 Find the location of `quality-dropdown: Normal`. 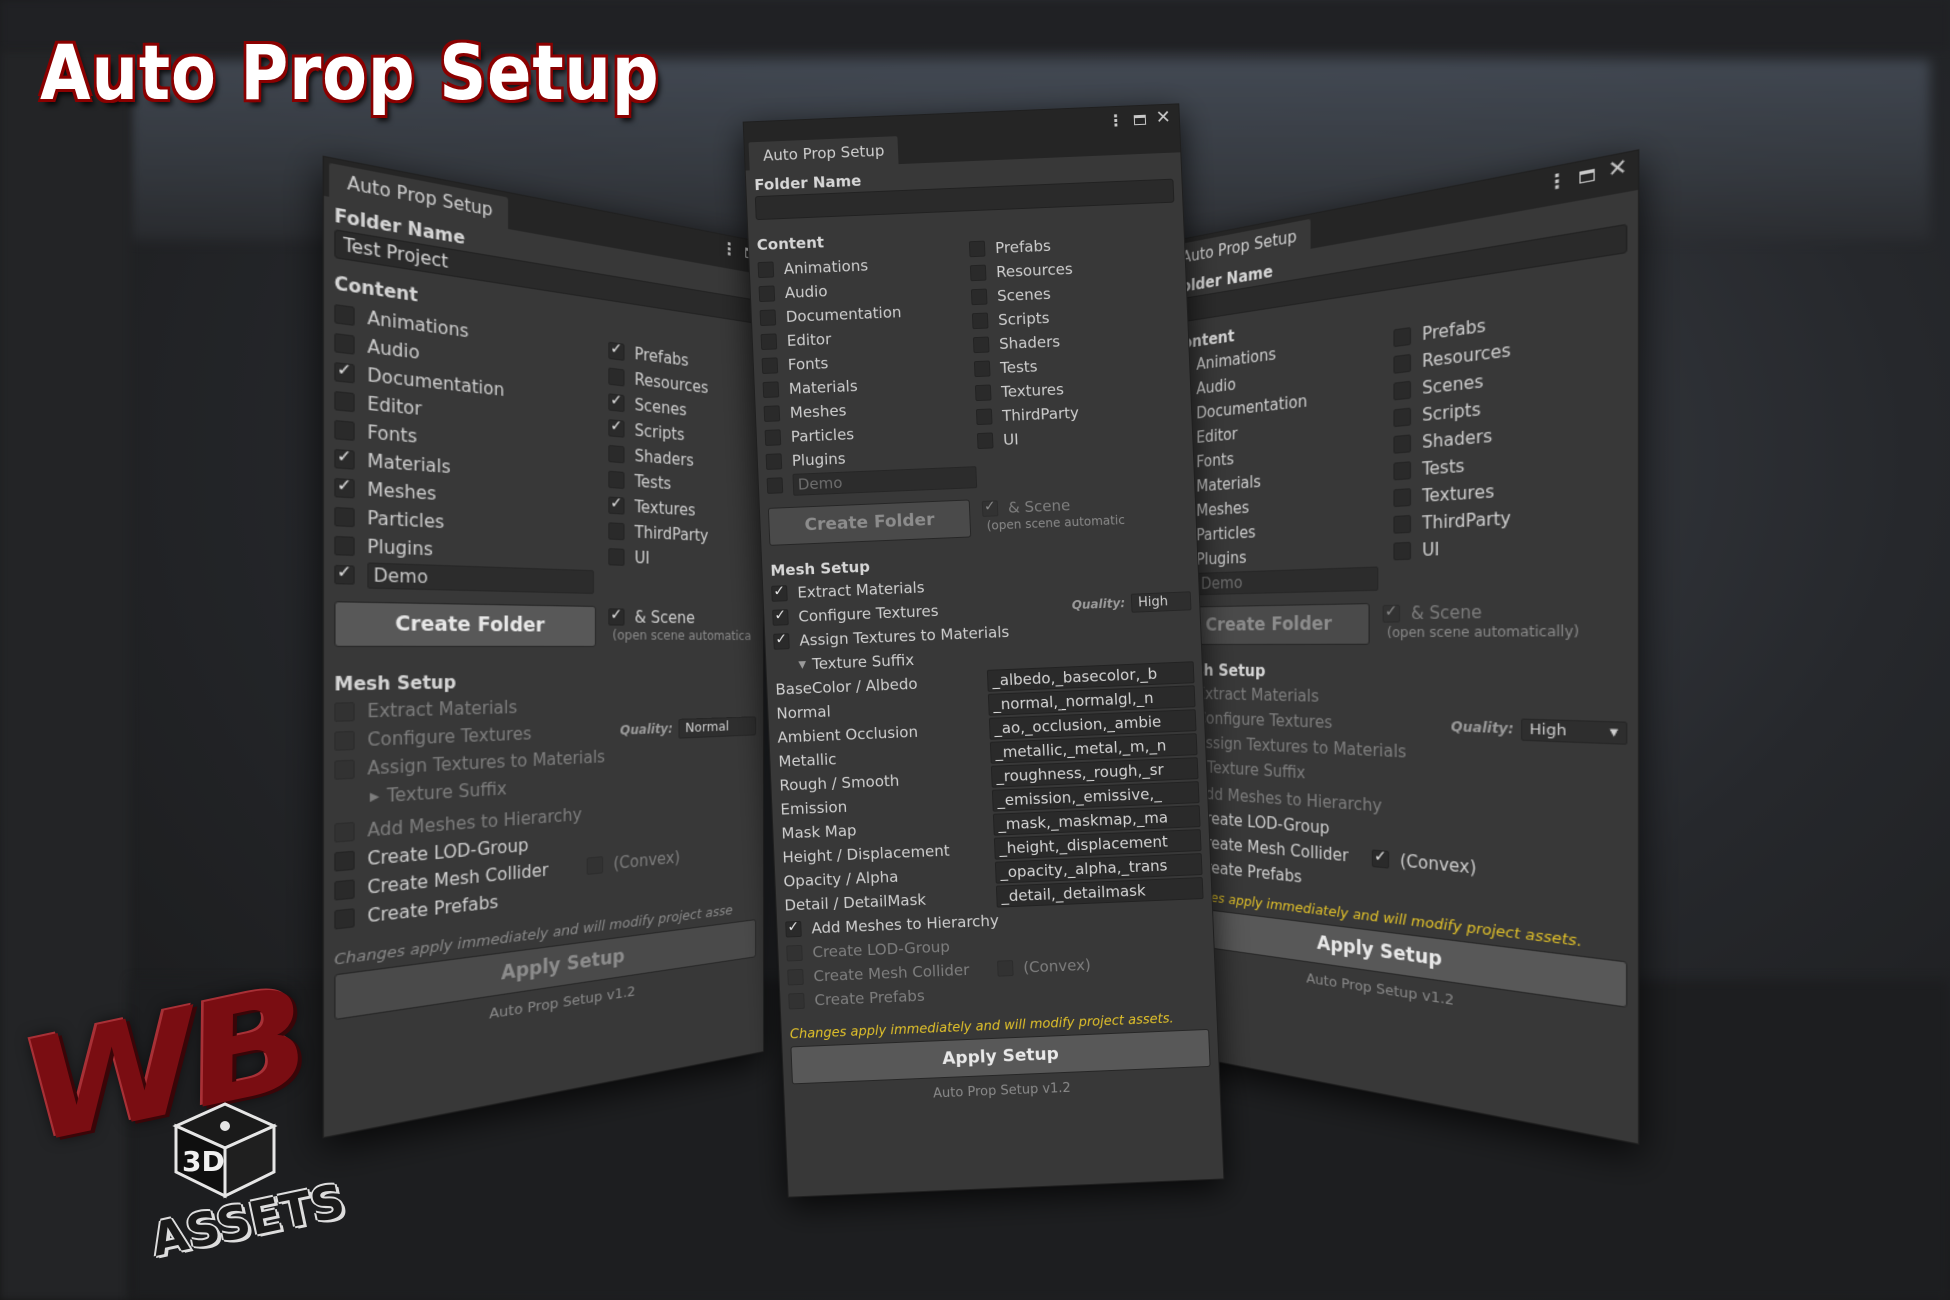

quality-dropdown: Normal is located at coordinates (717, 727).